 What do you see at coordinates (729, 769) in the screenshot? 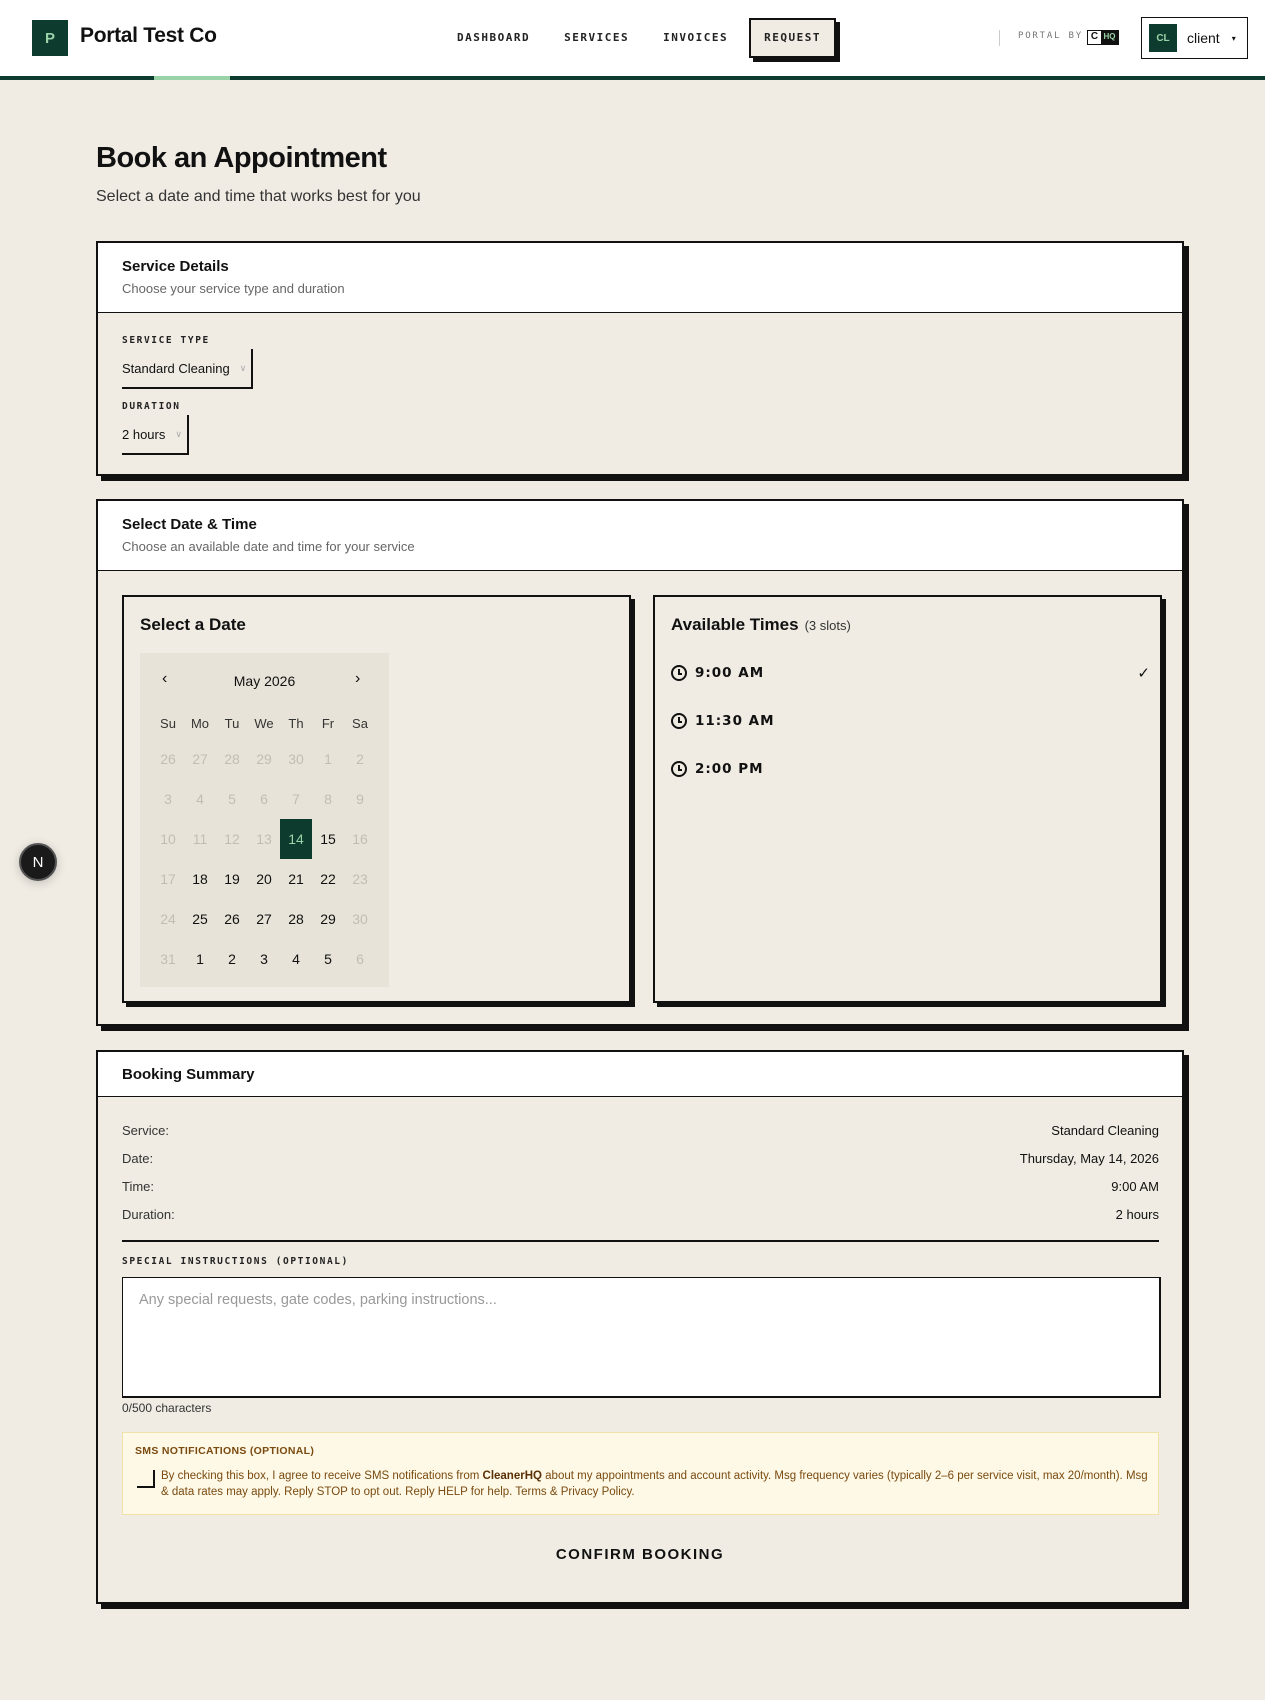
I see `time-slot-label: 2:00 PM` at bounding box center [729, 769].